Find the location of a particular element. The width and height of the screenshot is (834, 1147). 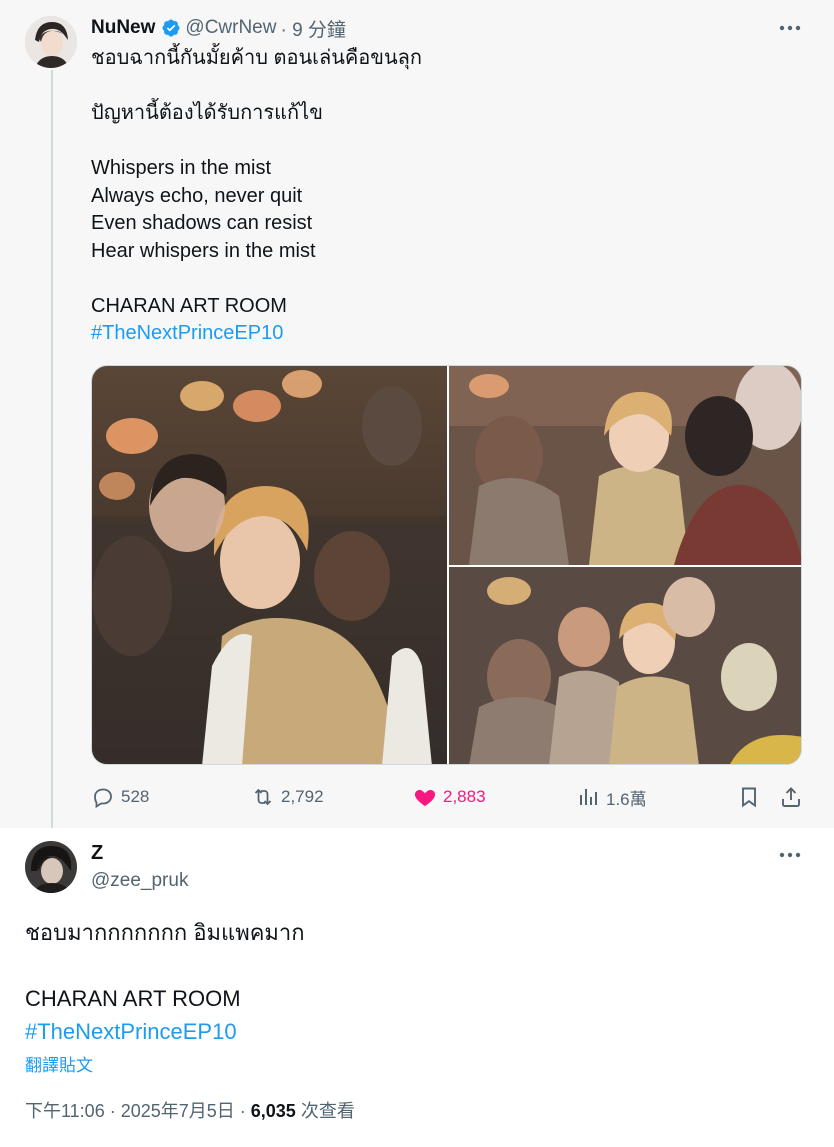

tweet-text-line: Even shadows can resist is located at coordinates (202, 223).